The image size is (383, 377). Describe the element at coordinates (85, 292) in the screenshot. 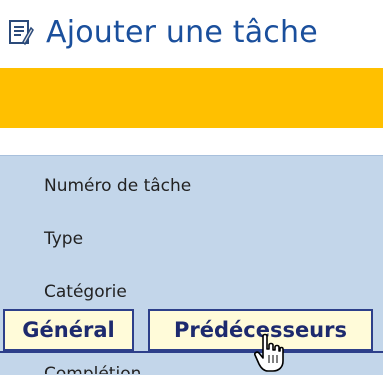

I see `field-label-category: Catégorie` at that location.